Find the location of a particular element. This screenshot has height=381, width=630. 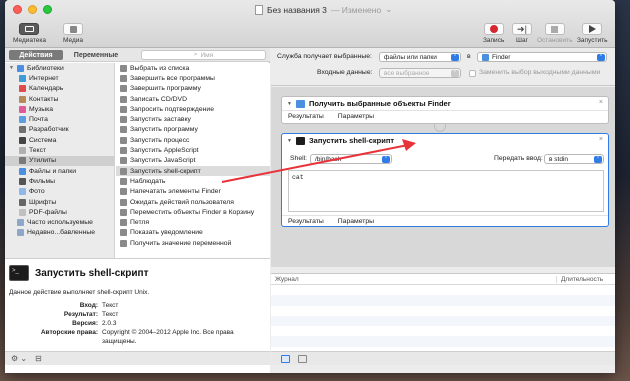

action-item: Завершить программу is located at coordinates (193, 89).